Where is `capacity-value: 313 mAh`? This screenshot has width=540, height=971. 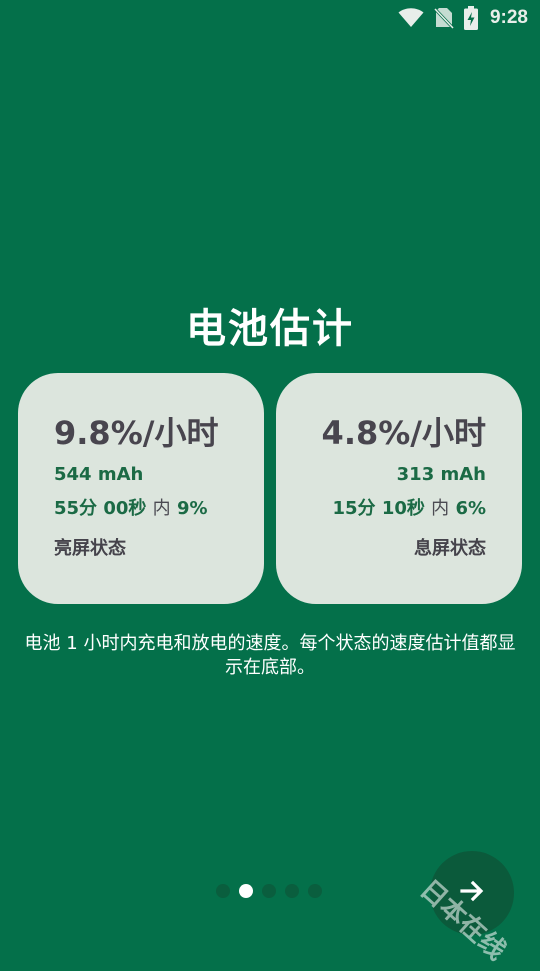 capacity-value: 313 mAh is located at coordinates (441, 474).